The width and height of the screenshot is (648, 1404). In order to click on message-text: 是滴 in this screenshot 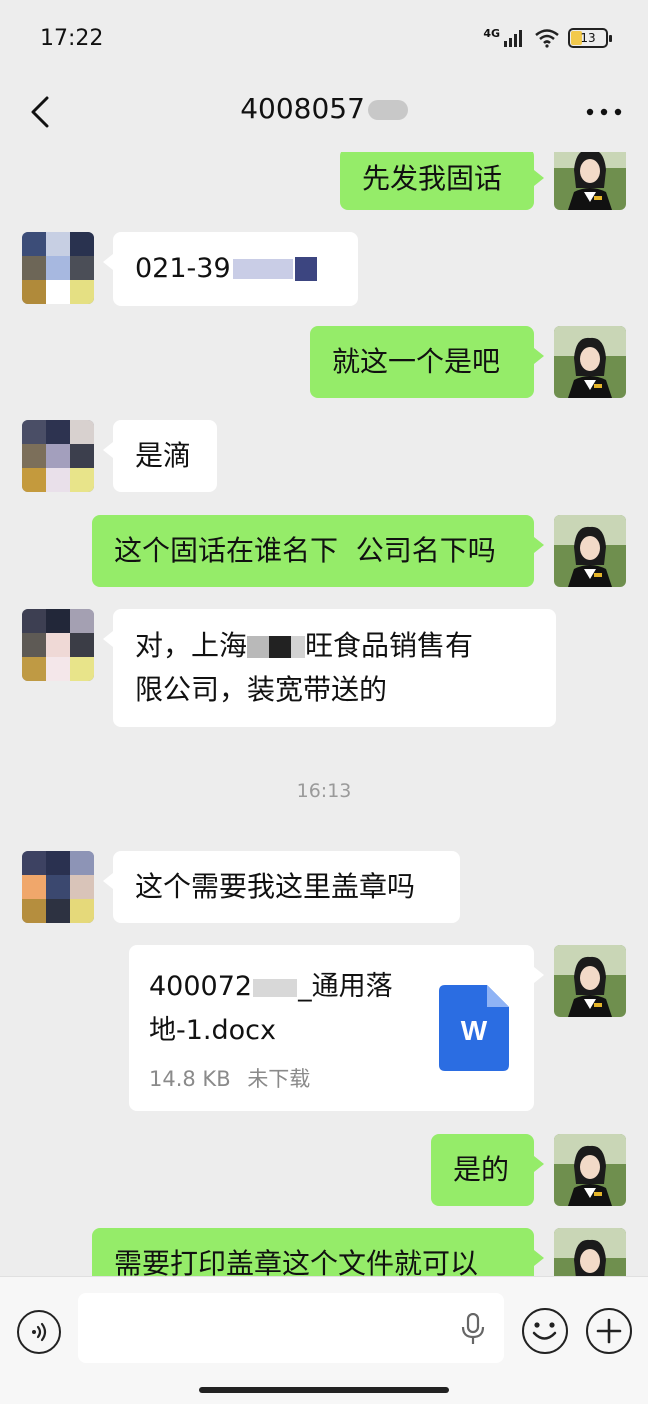, I will do `click(163, 455)`.